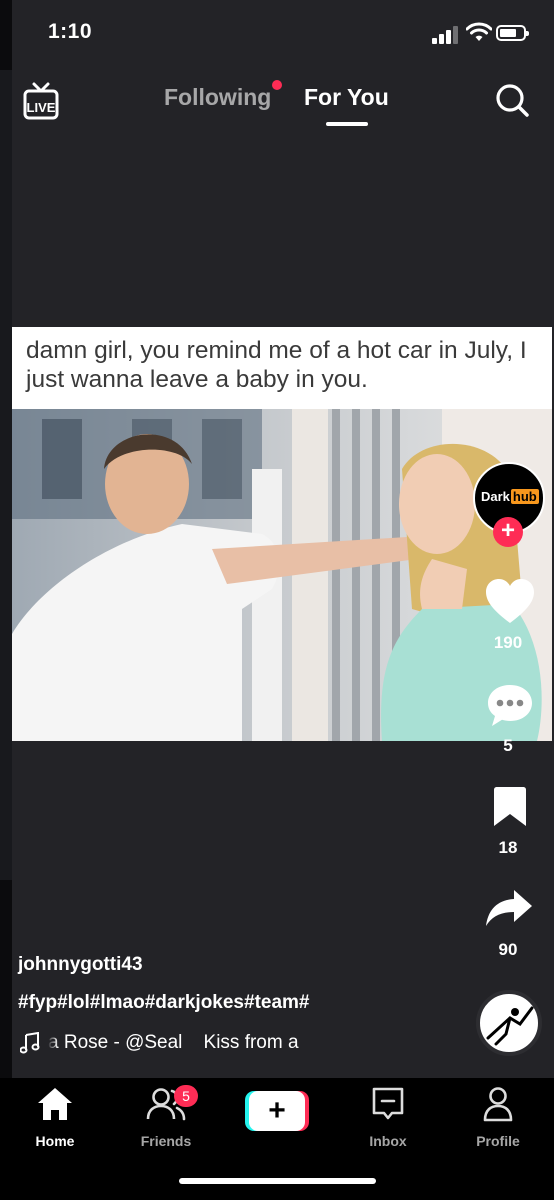 This screenshot has height=1200, width=554. I want to click on live-icon: LIVE, so click(41, 102).